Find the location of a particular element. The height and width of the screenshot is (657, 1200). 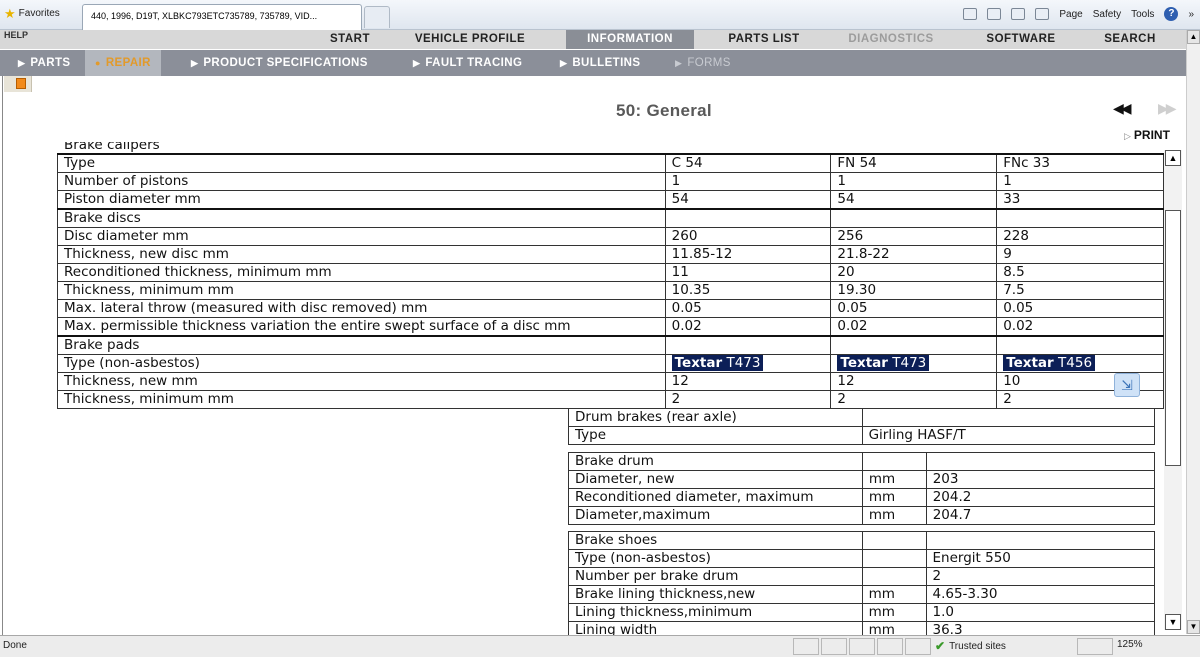

tab-search: SEARCH is located at coordinates (1130, 39).